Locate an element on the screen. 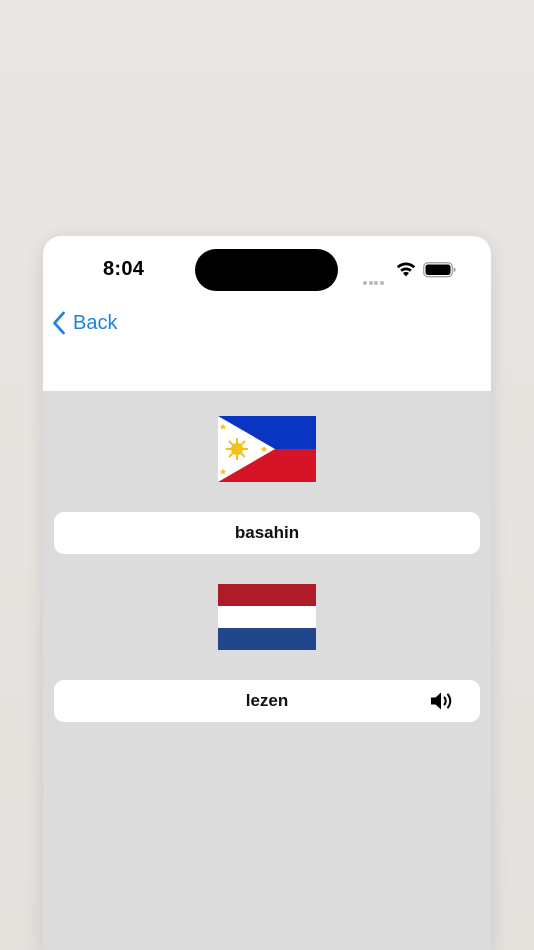 Image resolution: width=534 pixels, height=950 pixels. source-word-card: basahin is located at coordinates (267, 533).